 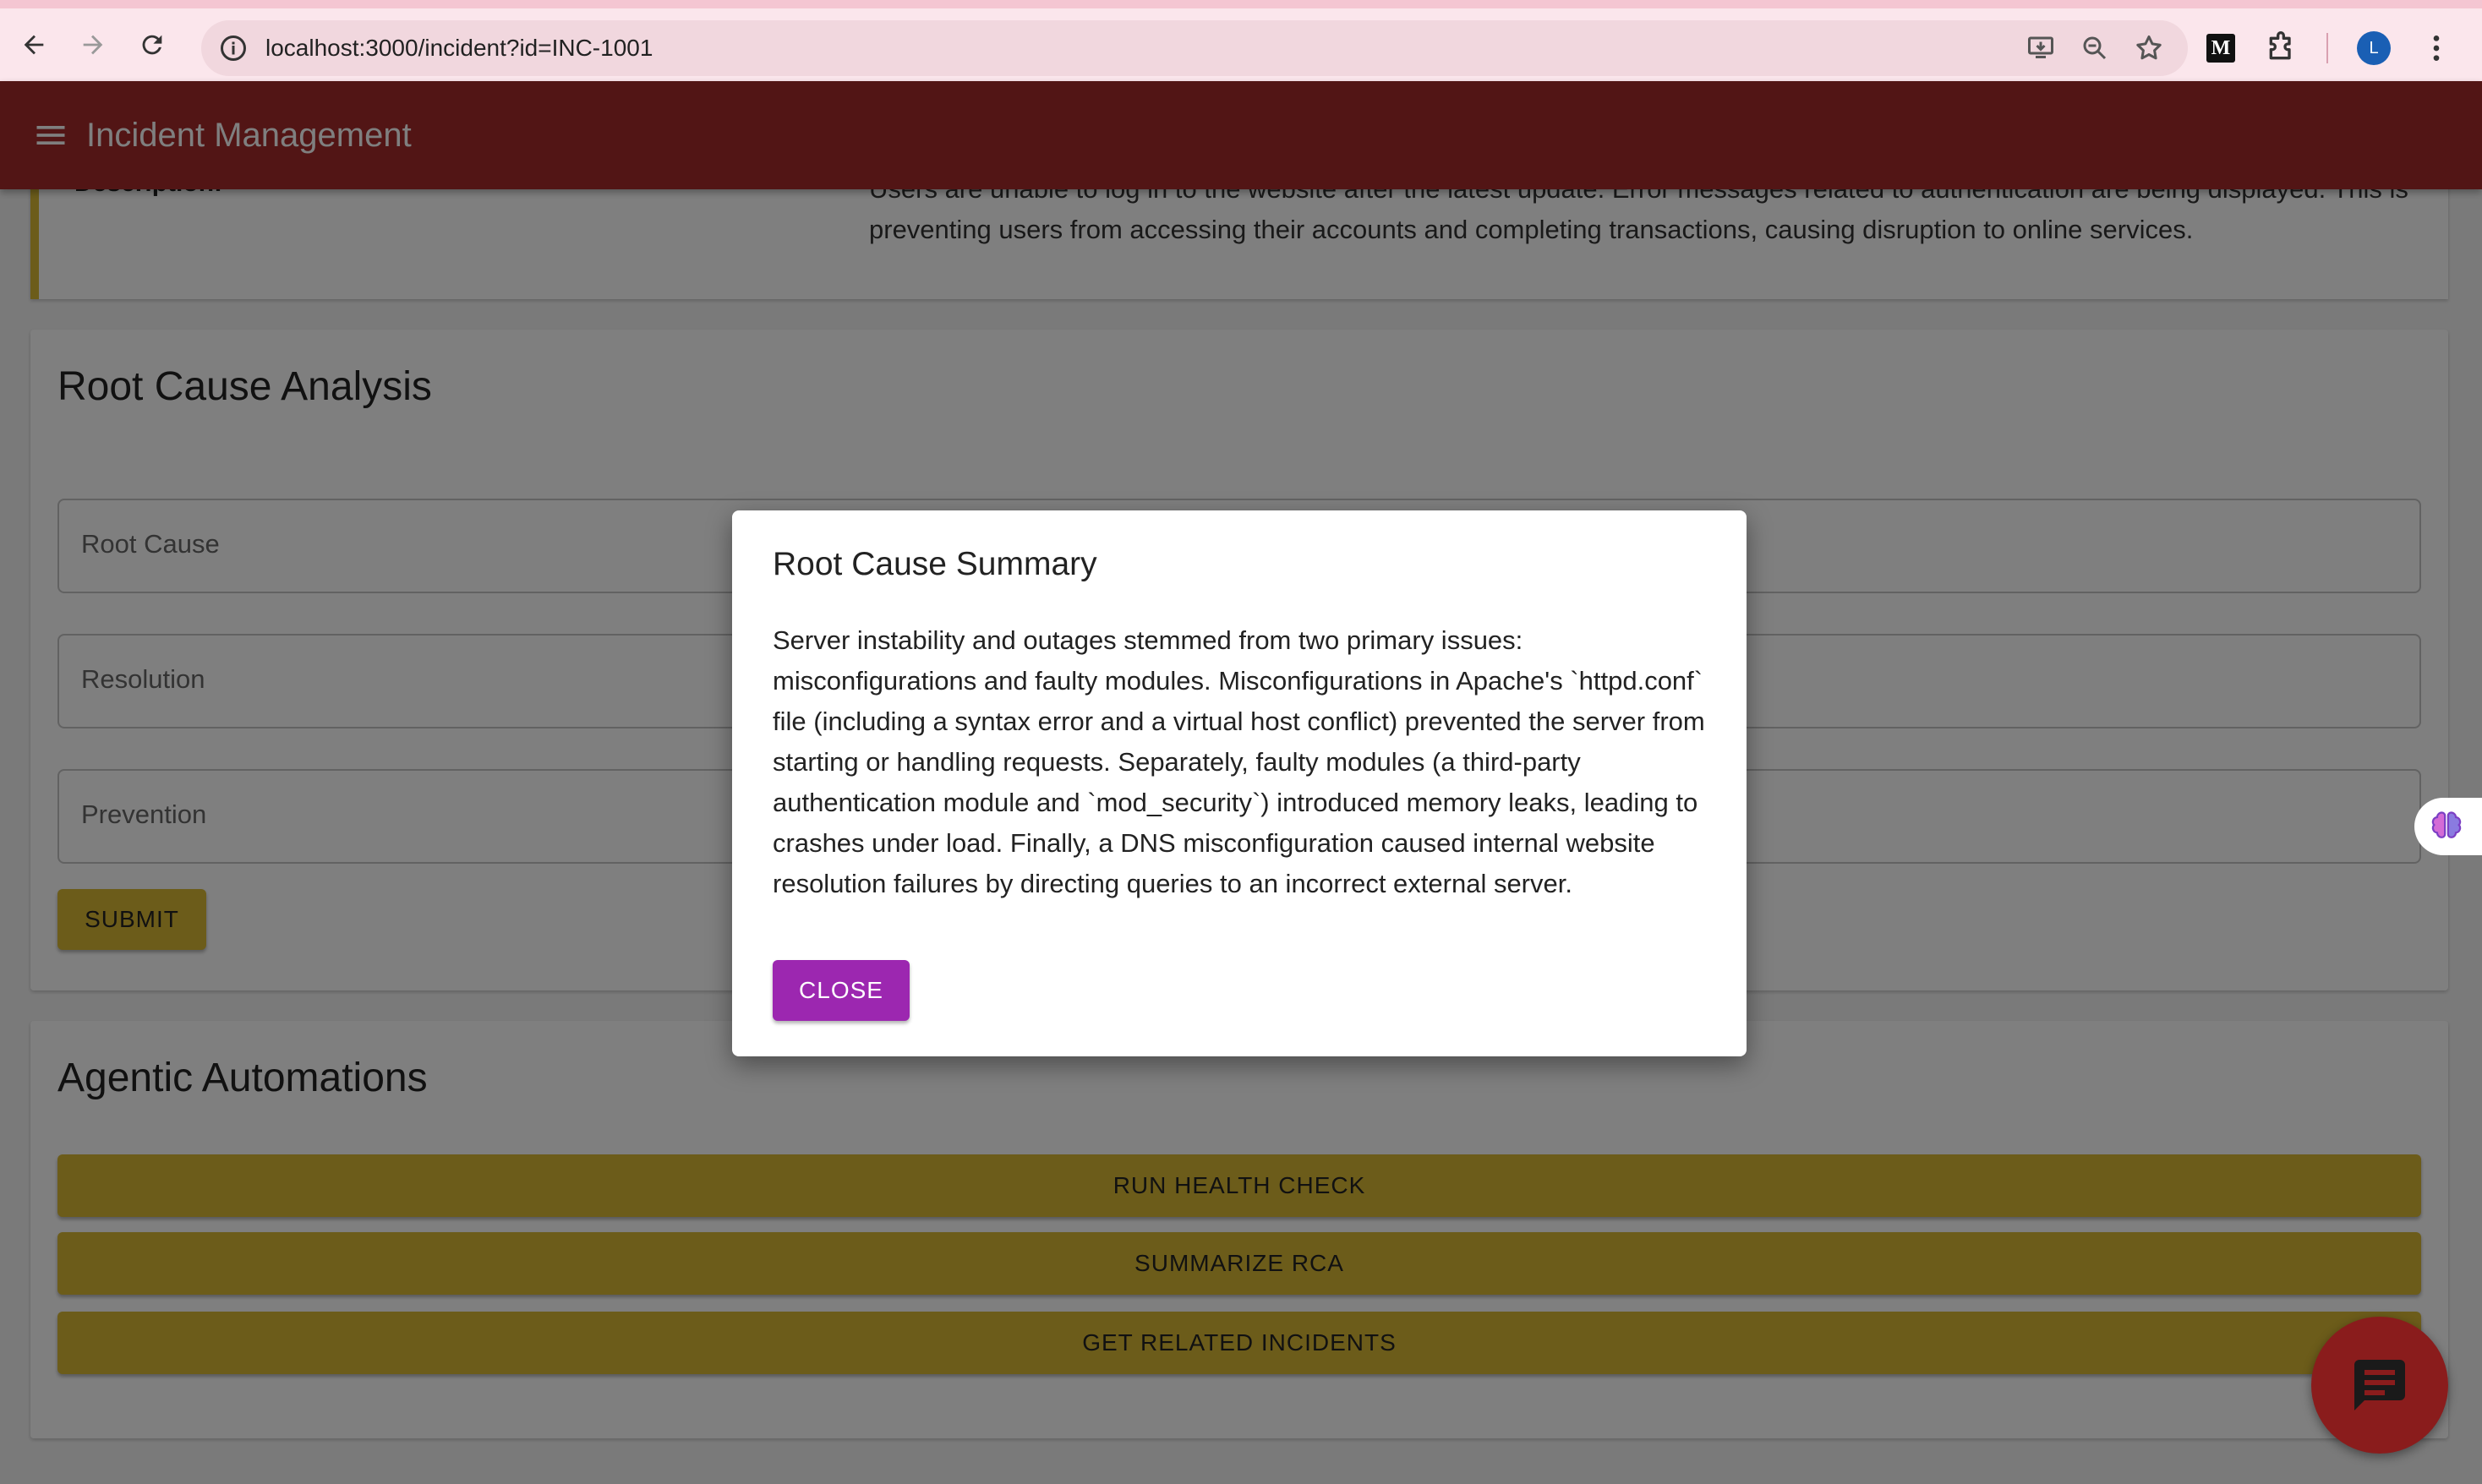 I want to click on chat-icon, so click(x=2379, y=1385).